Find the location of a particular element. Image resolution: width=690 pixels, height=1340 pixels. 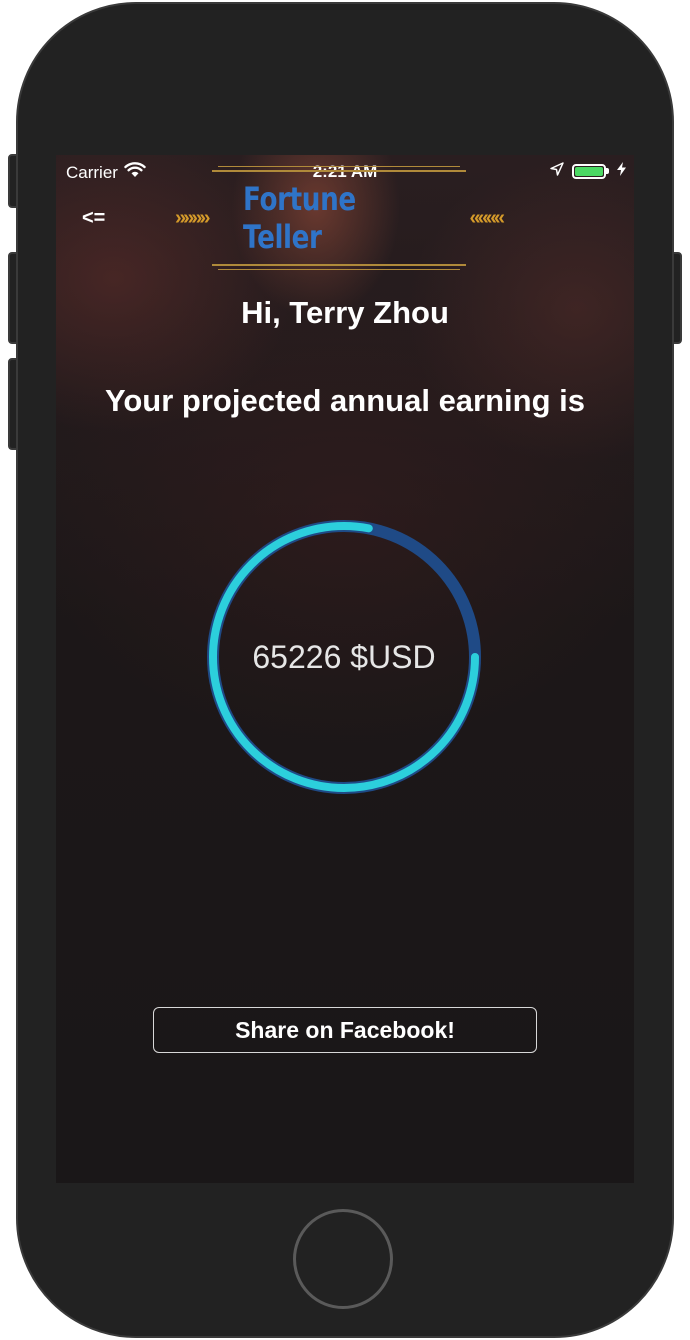

right-wing-icon: «««« is located at coordinates (487, 217).